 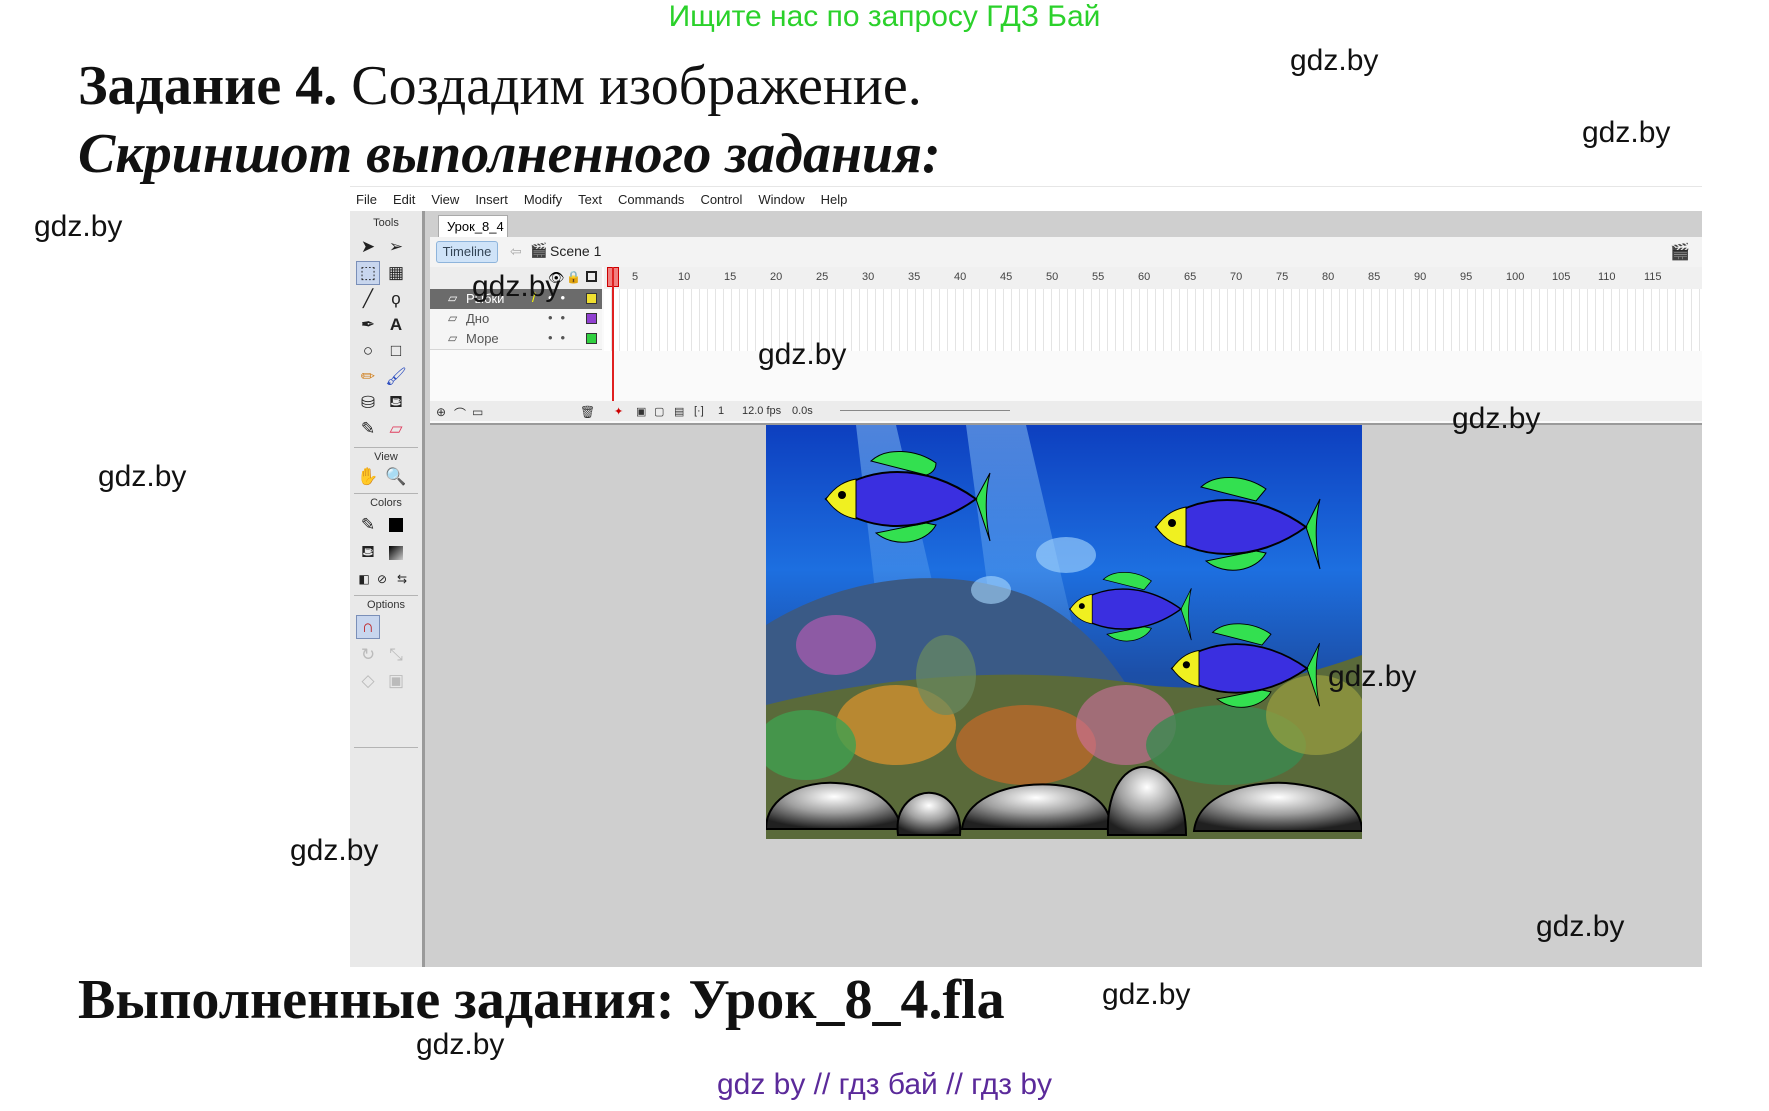 I want to click on menu-edit: Edit, so click(x=404, y=199).